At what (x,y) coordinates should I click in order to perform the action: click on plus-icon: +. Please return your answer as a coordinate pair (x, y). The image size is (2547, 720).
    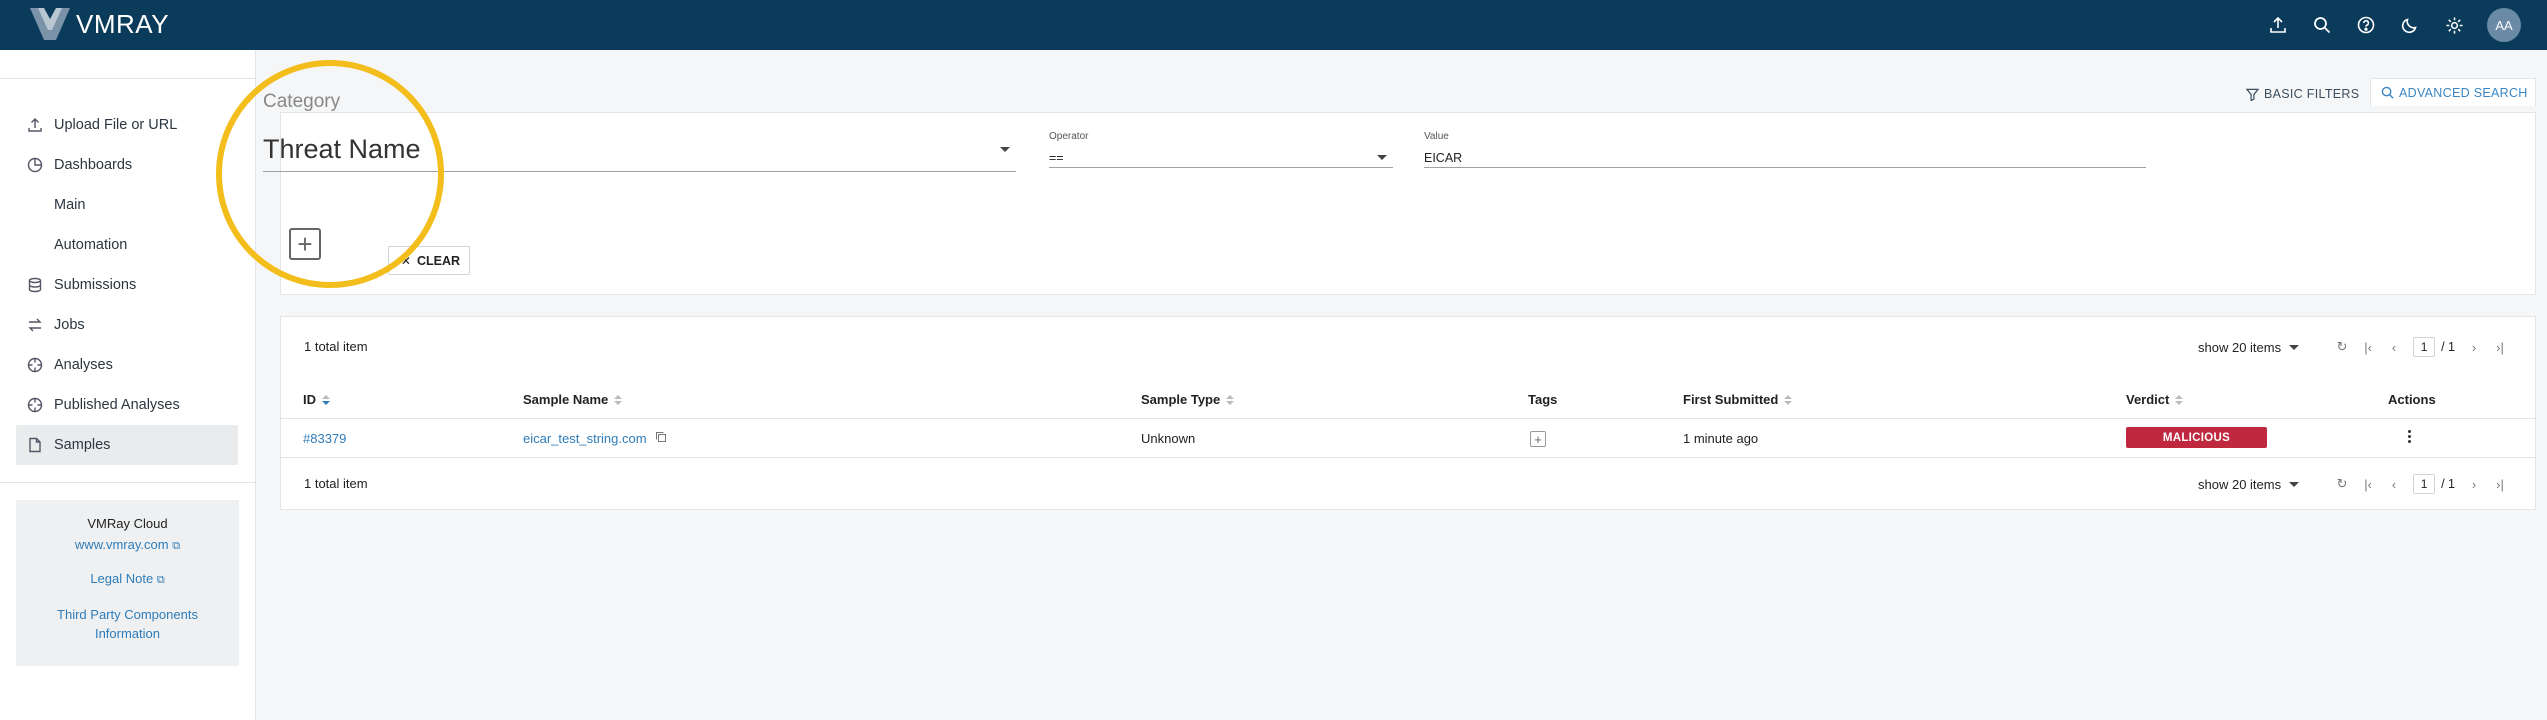
    Looking at the image, I should click on (305, 244).